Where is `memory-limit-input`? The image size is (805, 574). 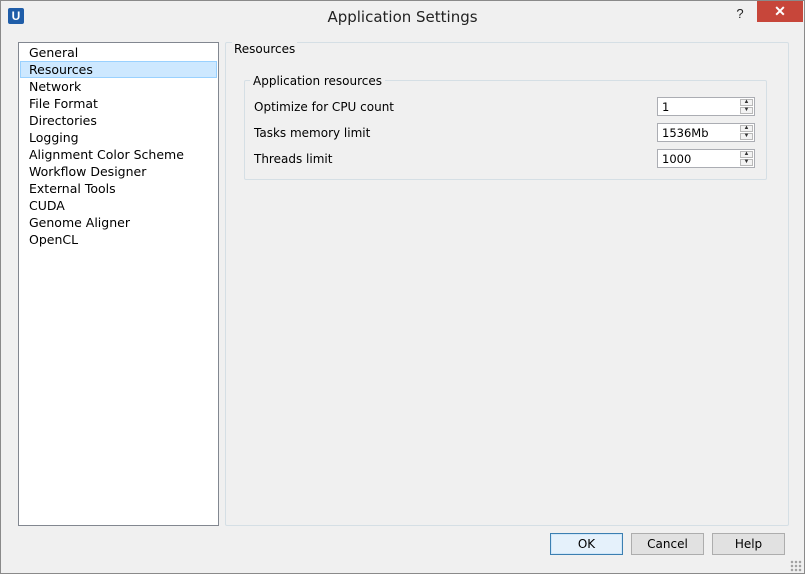
memory-limit-input is located at coordinates (700, 132).